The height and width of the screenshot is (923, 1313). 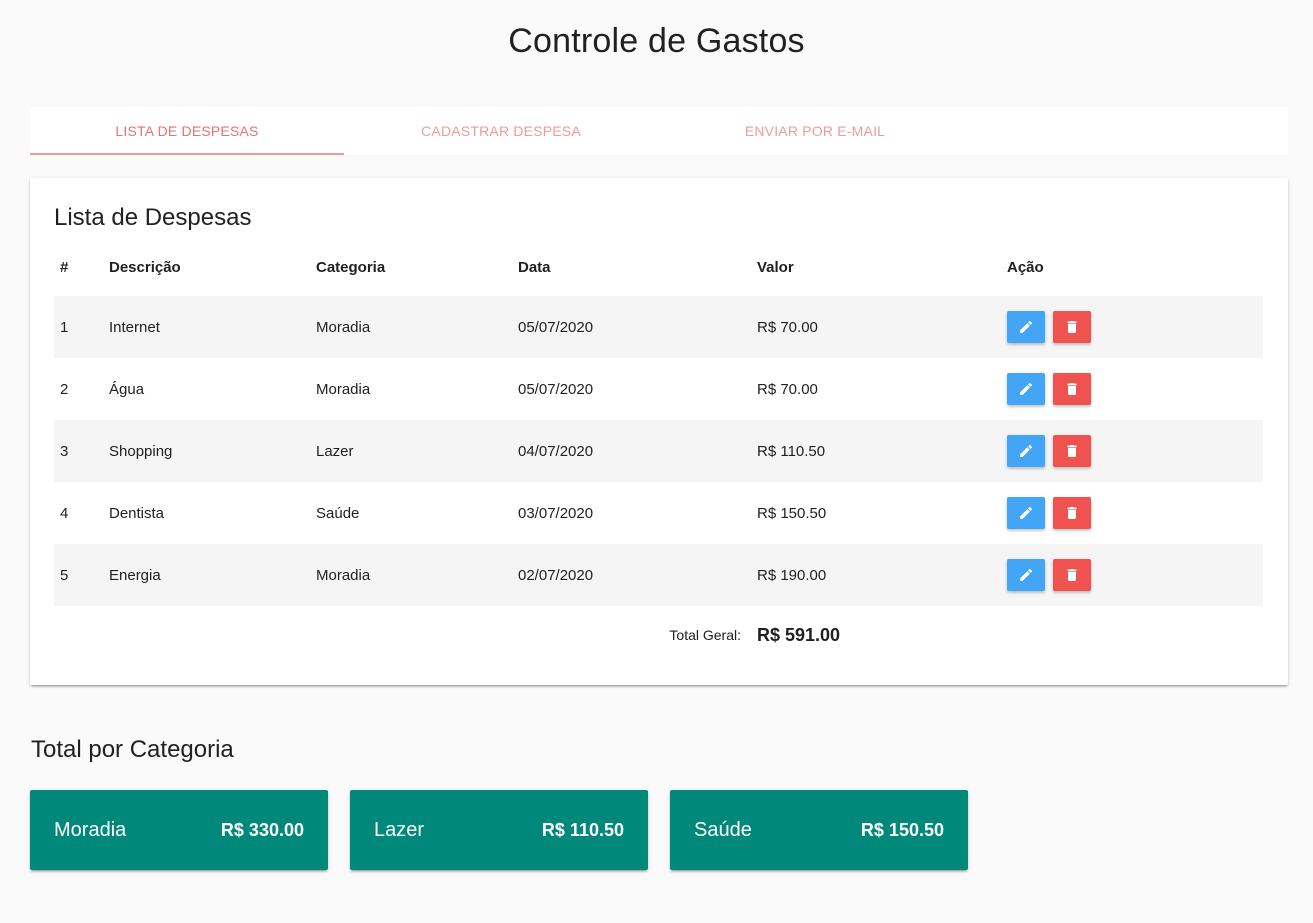 What do you see at coordinates (902, 829) in the screenshot?
I see `category-value: R$ 150.50` at bounding box center [902, 829].